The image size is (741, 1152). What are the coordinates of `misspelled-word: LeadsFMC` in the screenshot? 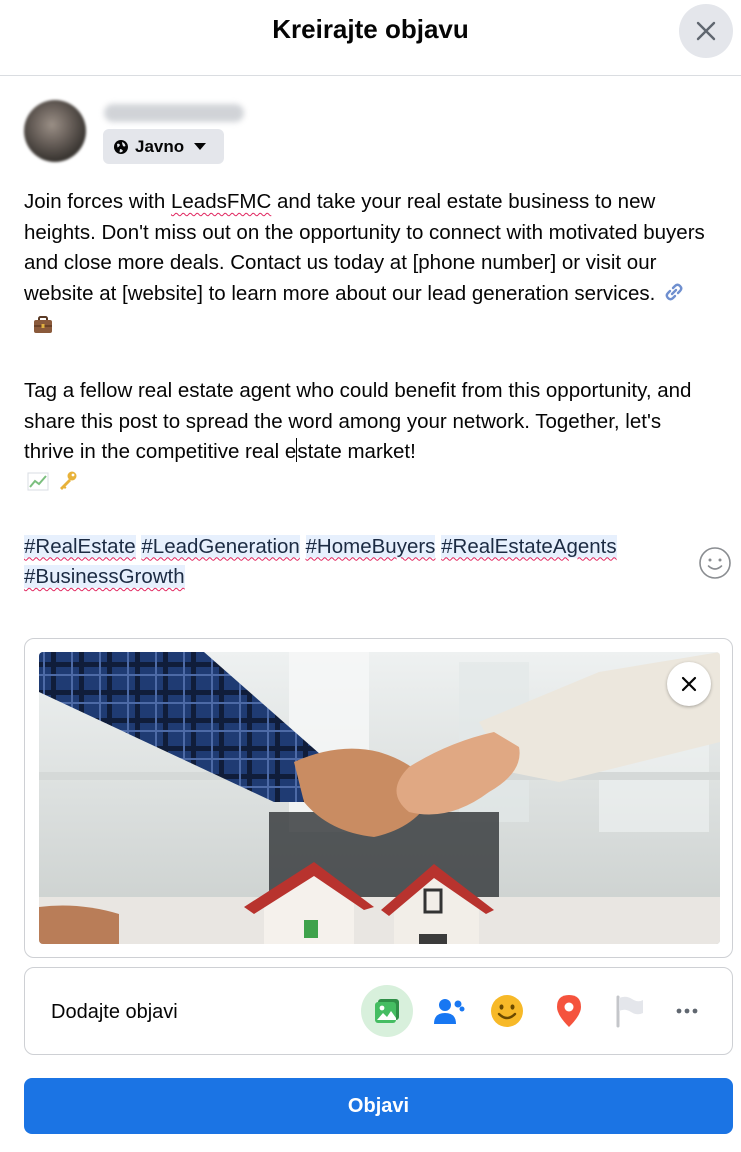 It's located at (221, 201).